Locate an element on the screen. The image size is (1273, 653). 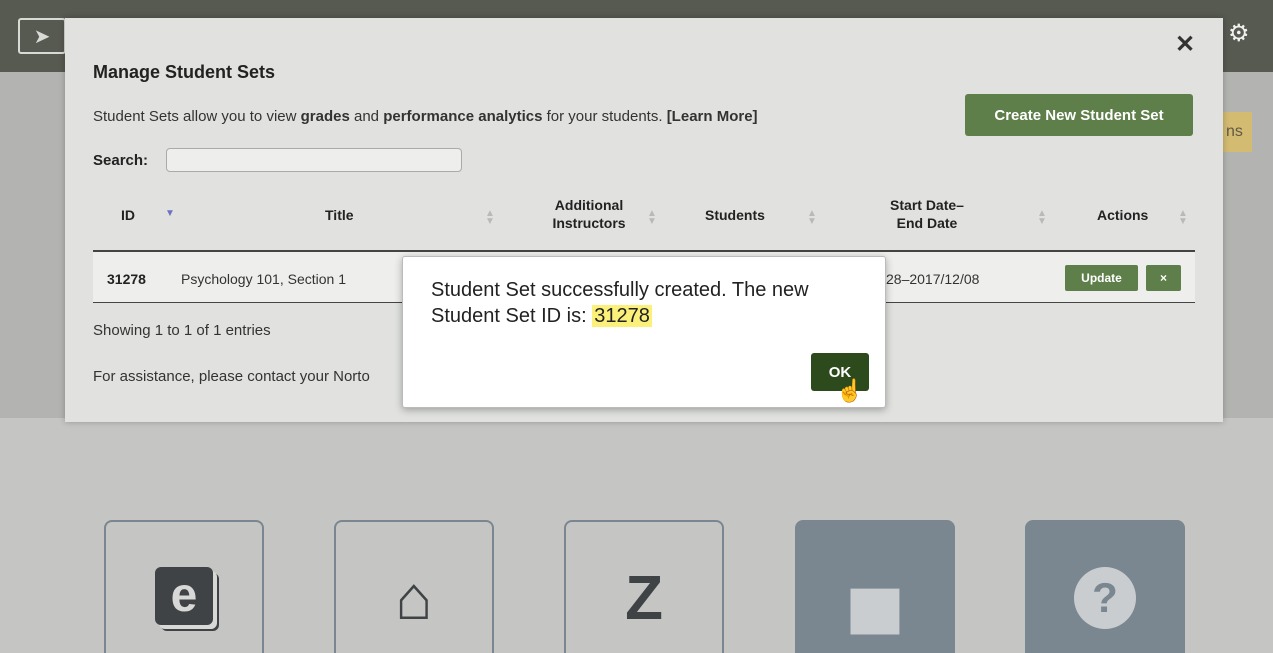
tile-z-logo: Z is located at coordinates (644, 586).